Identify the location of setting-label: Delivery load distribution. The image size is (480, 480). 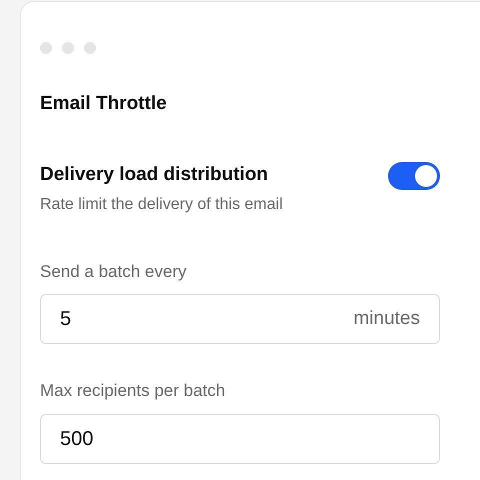
(155, 174).